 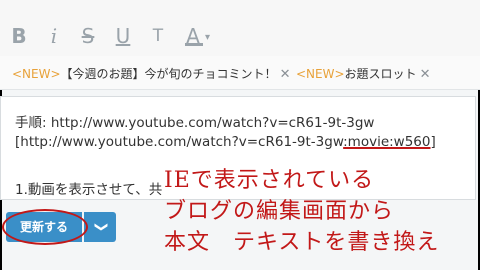 I want to click on underline-button: U, so click(x=123, y=36).